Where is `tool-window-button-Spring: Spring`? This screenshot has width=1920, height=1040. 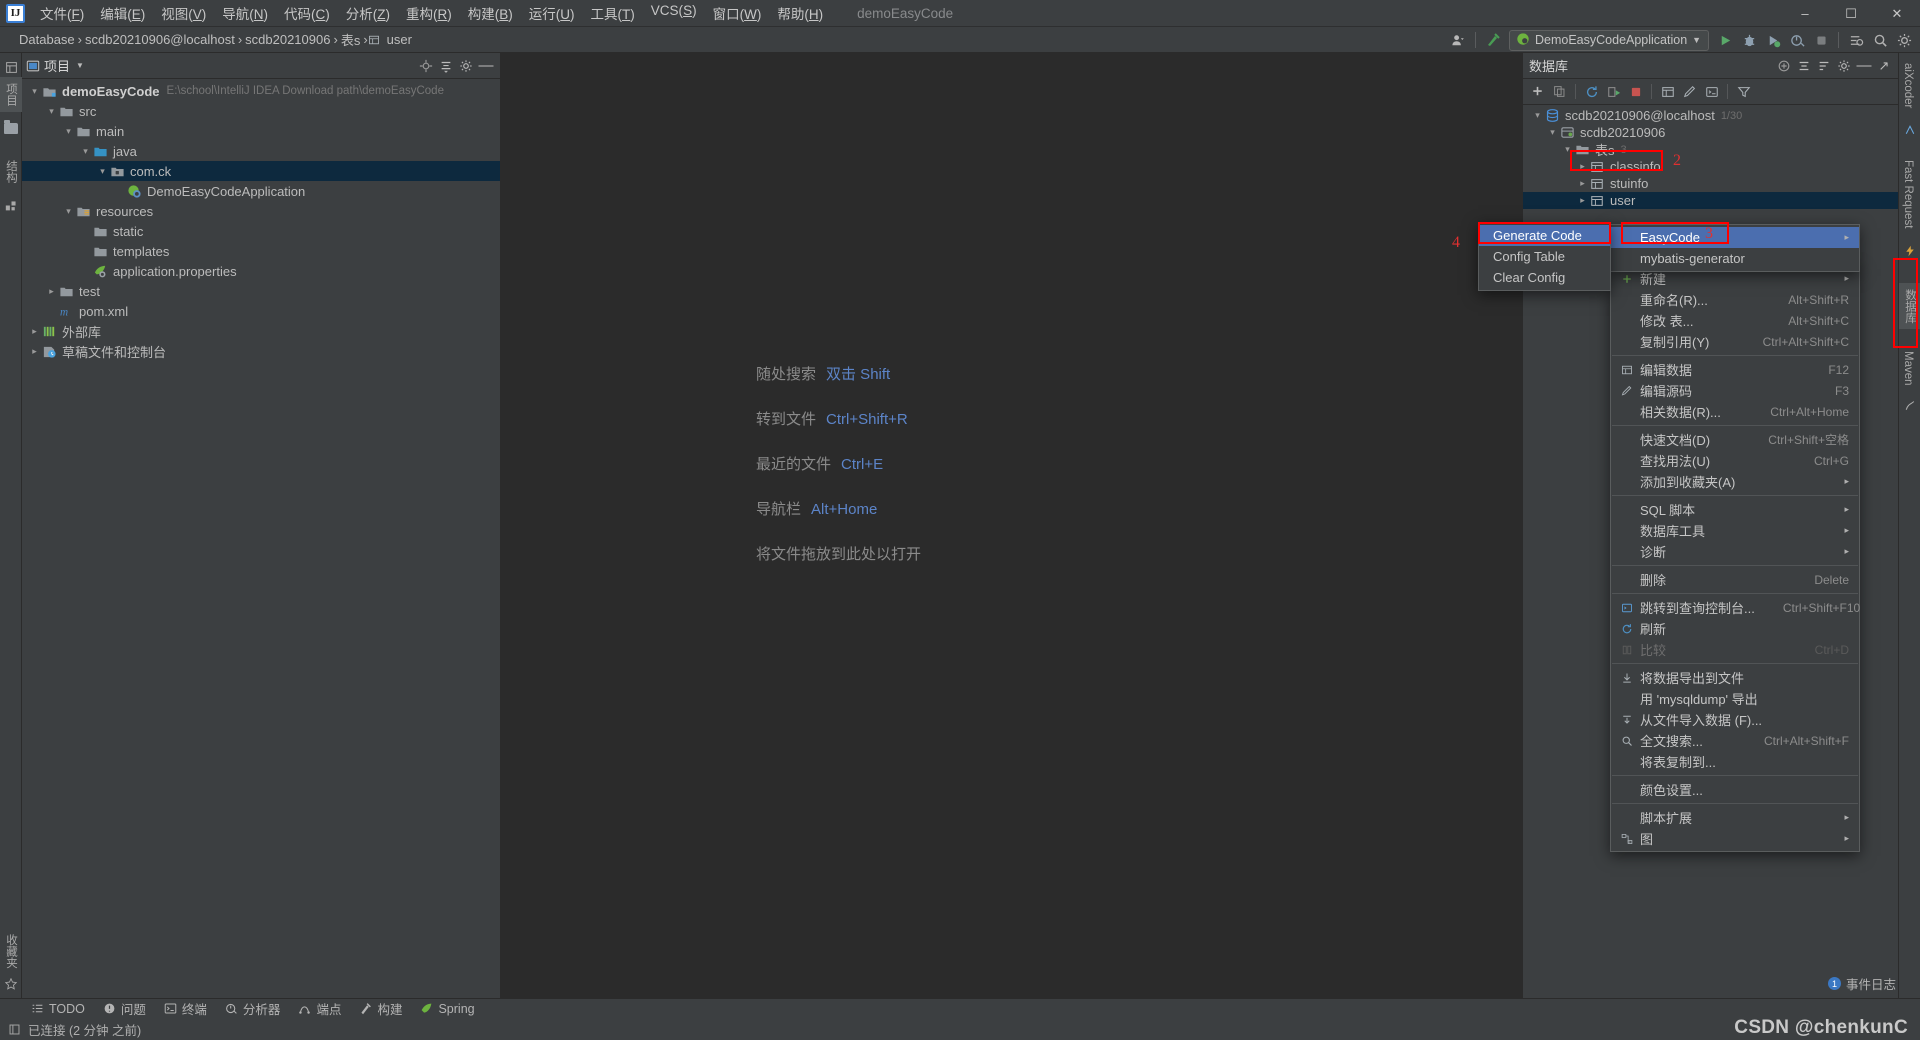
tool-window-button-Spring: Spring is located at coordinates (447, 1009).